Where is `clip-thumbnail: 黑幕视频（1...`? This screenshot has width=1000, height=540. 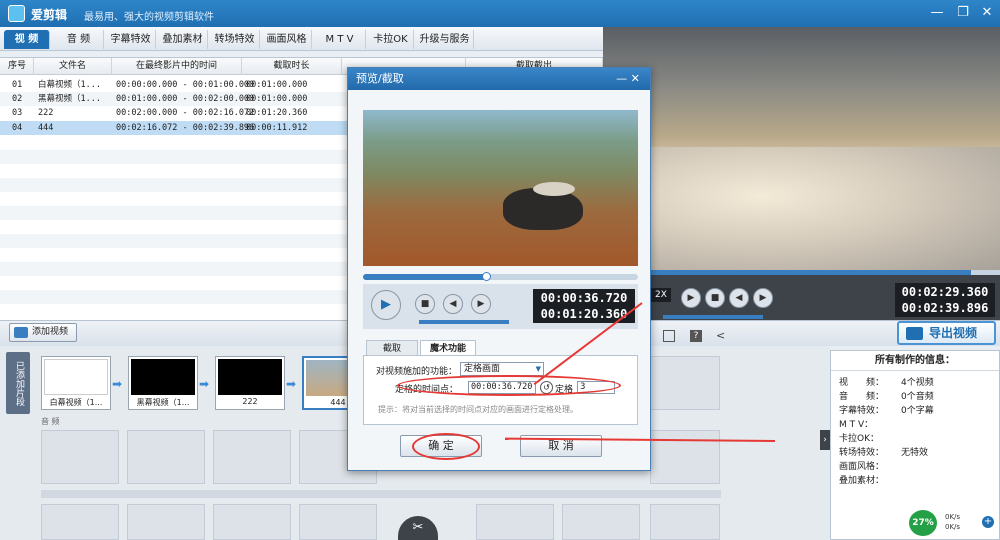 clip-thumbnail: 黑幕视频（1... is located at coordinates (163, 383).